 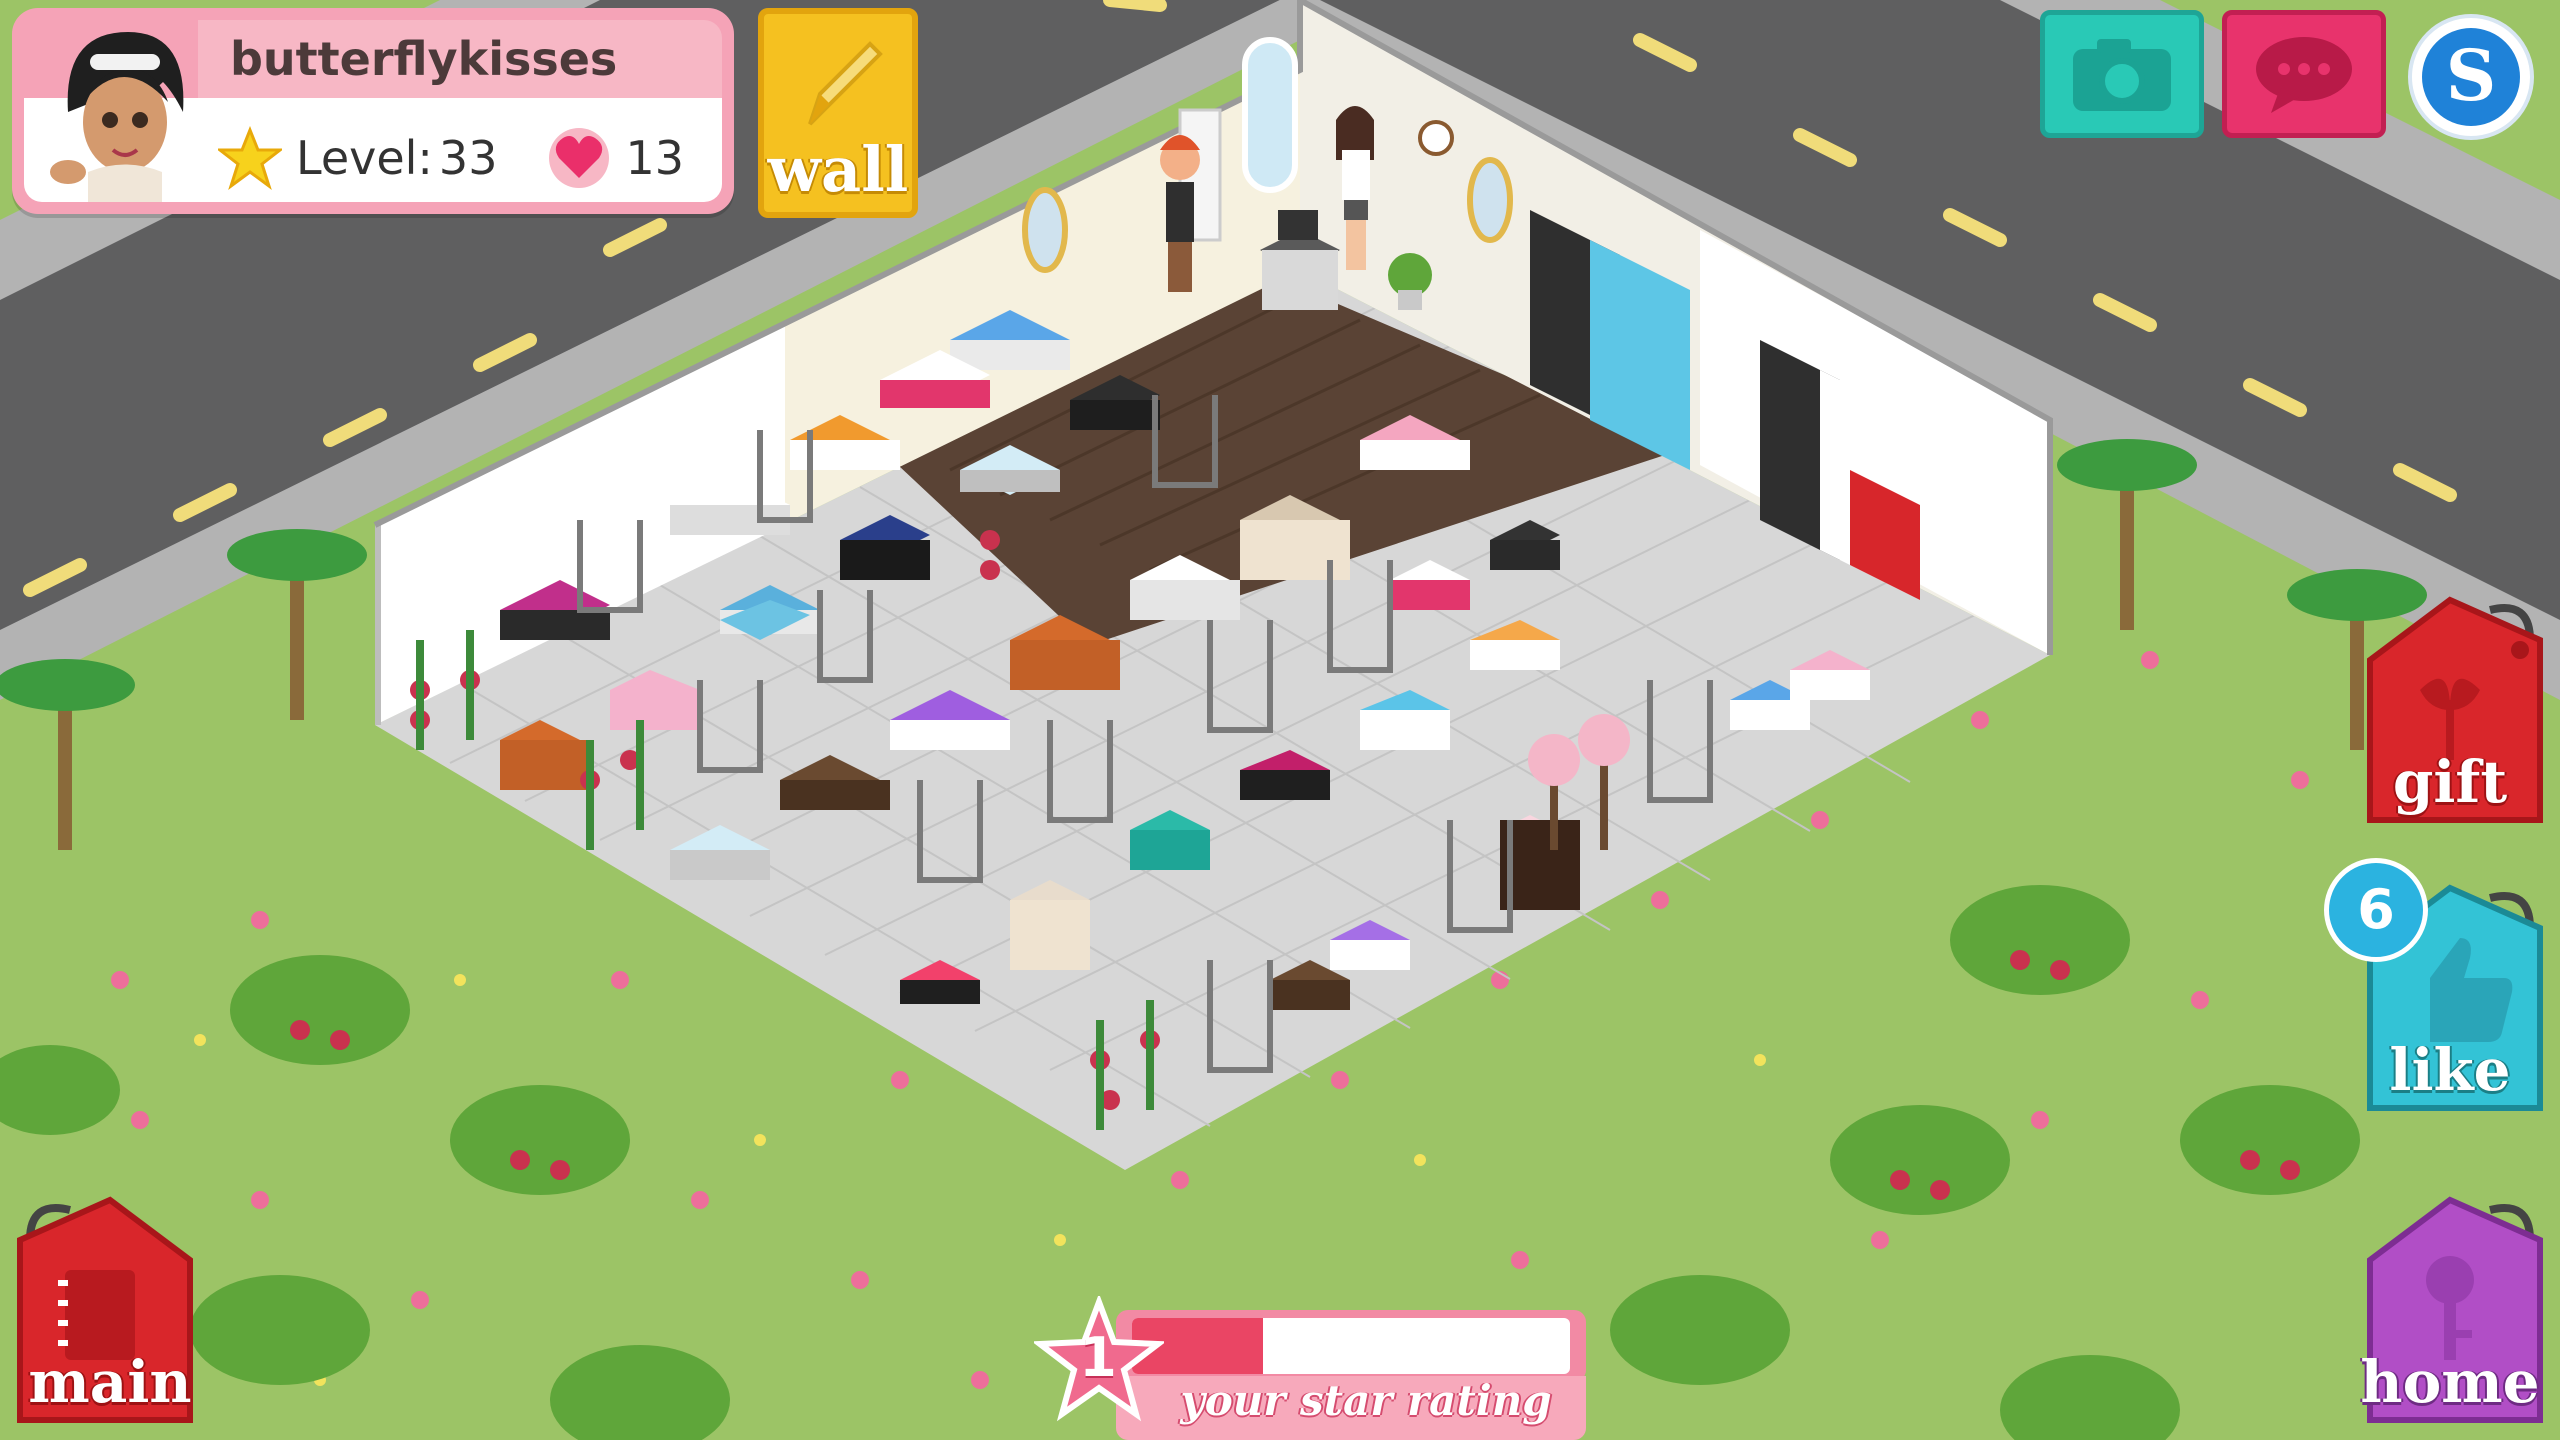 What do you see at coordinates (2450, 1070) in the screenshot?
I see `like-label: like` at bounding box center [2450, 1070].